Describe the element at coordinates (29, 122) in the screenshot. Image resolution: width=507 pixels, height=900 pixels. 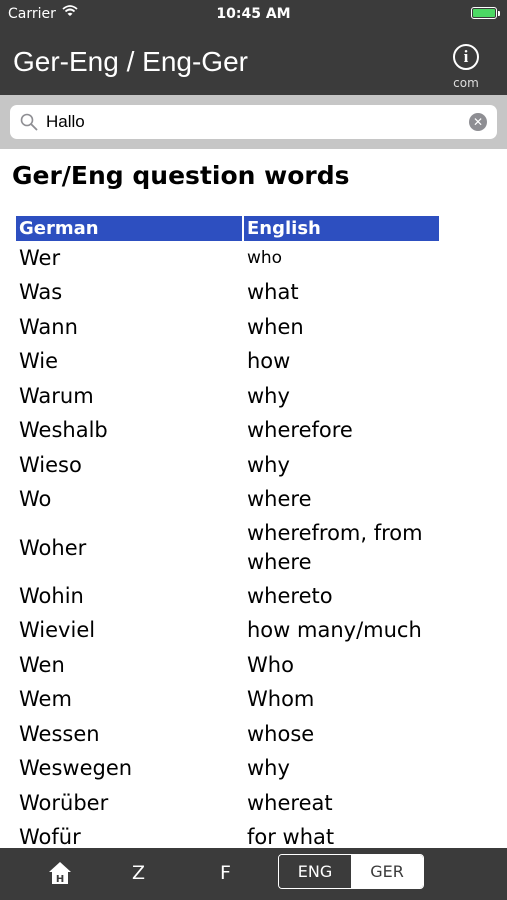
I see `search-icon` at that location.